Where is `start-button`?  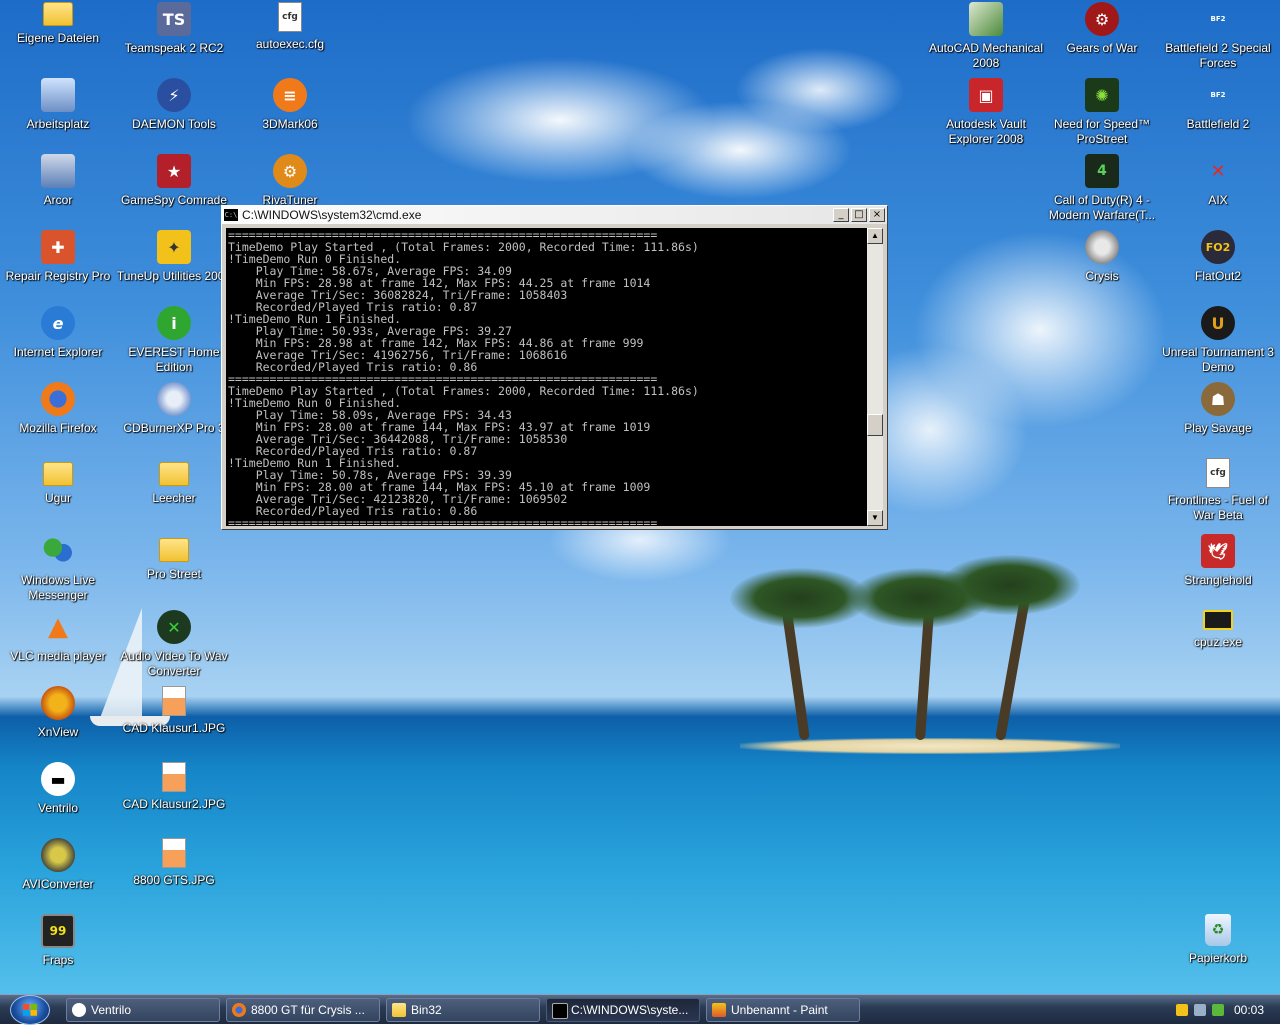 start-button is located at coordinates (30, 1010).